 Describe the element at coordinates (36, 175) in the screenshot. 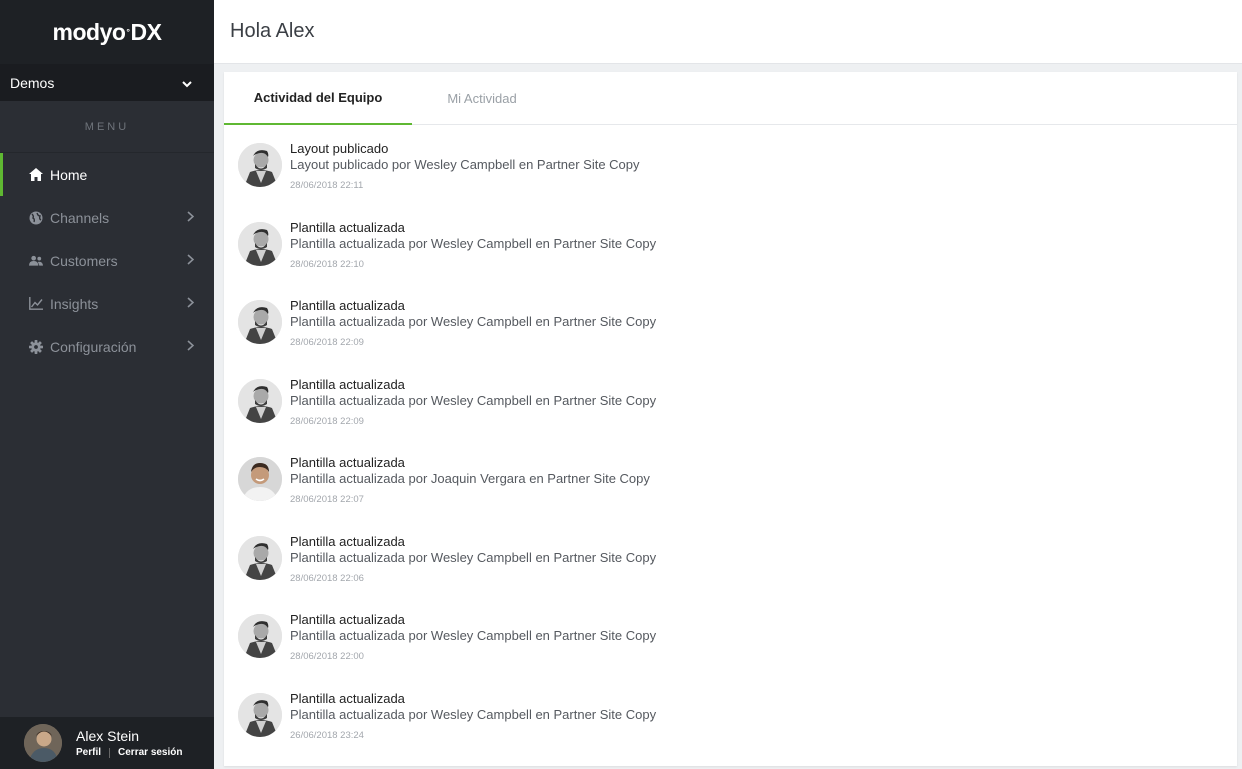

I see `home-icon` at that location.